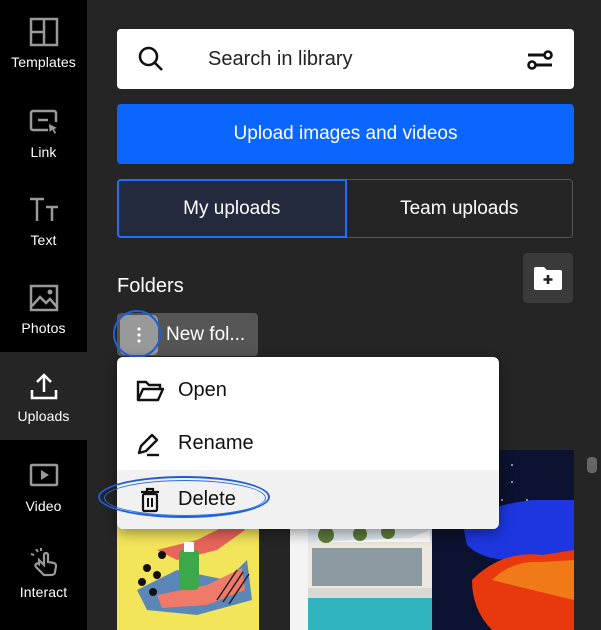 The image size is (601, 630). I want to click on search-input: Search in library, so click(345, 59).